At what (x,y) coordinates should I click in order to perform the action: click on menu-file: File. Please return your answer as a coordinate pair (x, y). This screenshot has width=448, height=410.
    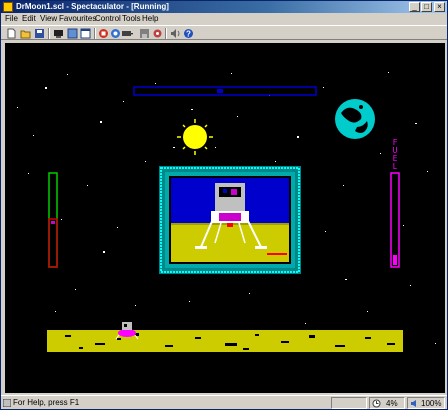
    Looking at the image, I should click on (11, 19).